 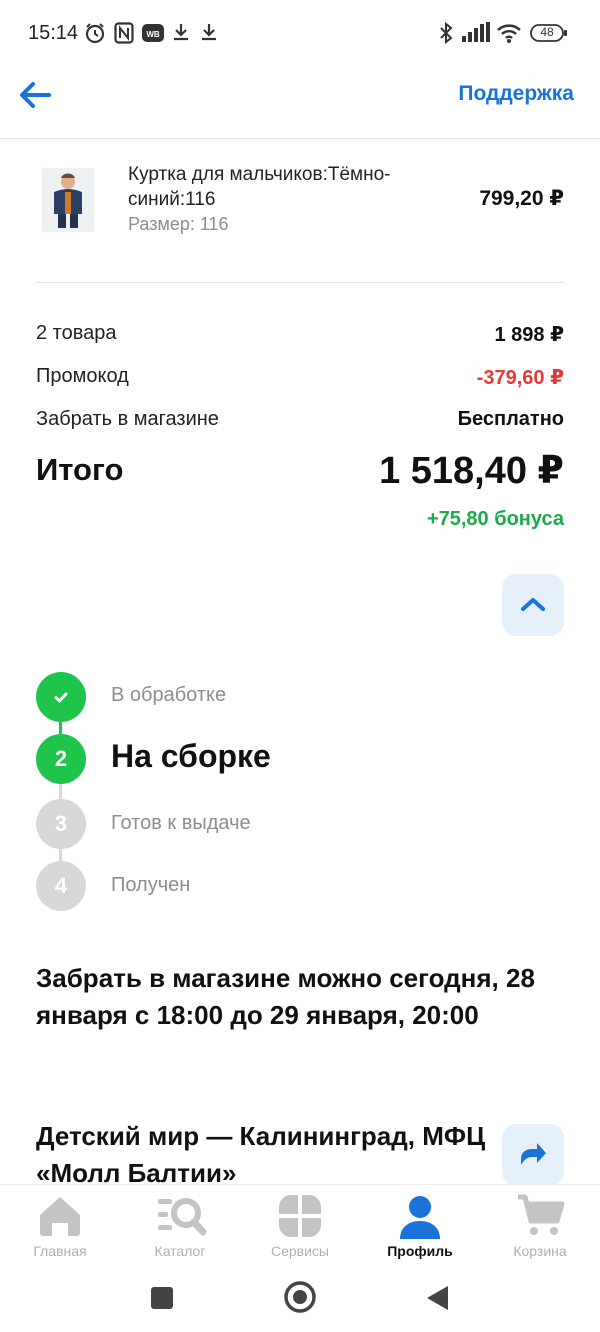 I want to click on nav-label: Корзина, so click(x=540, y=1251).